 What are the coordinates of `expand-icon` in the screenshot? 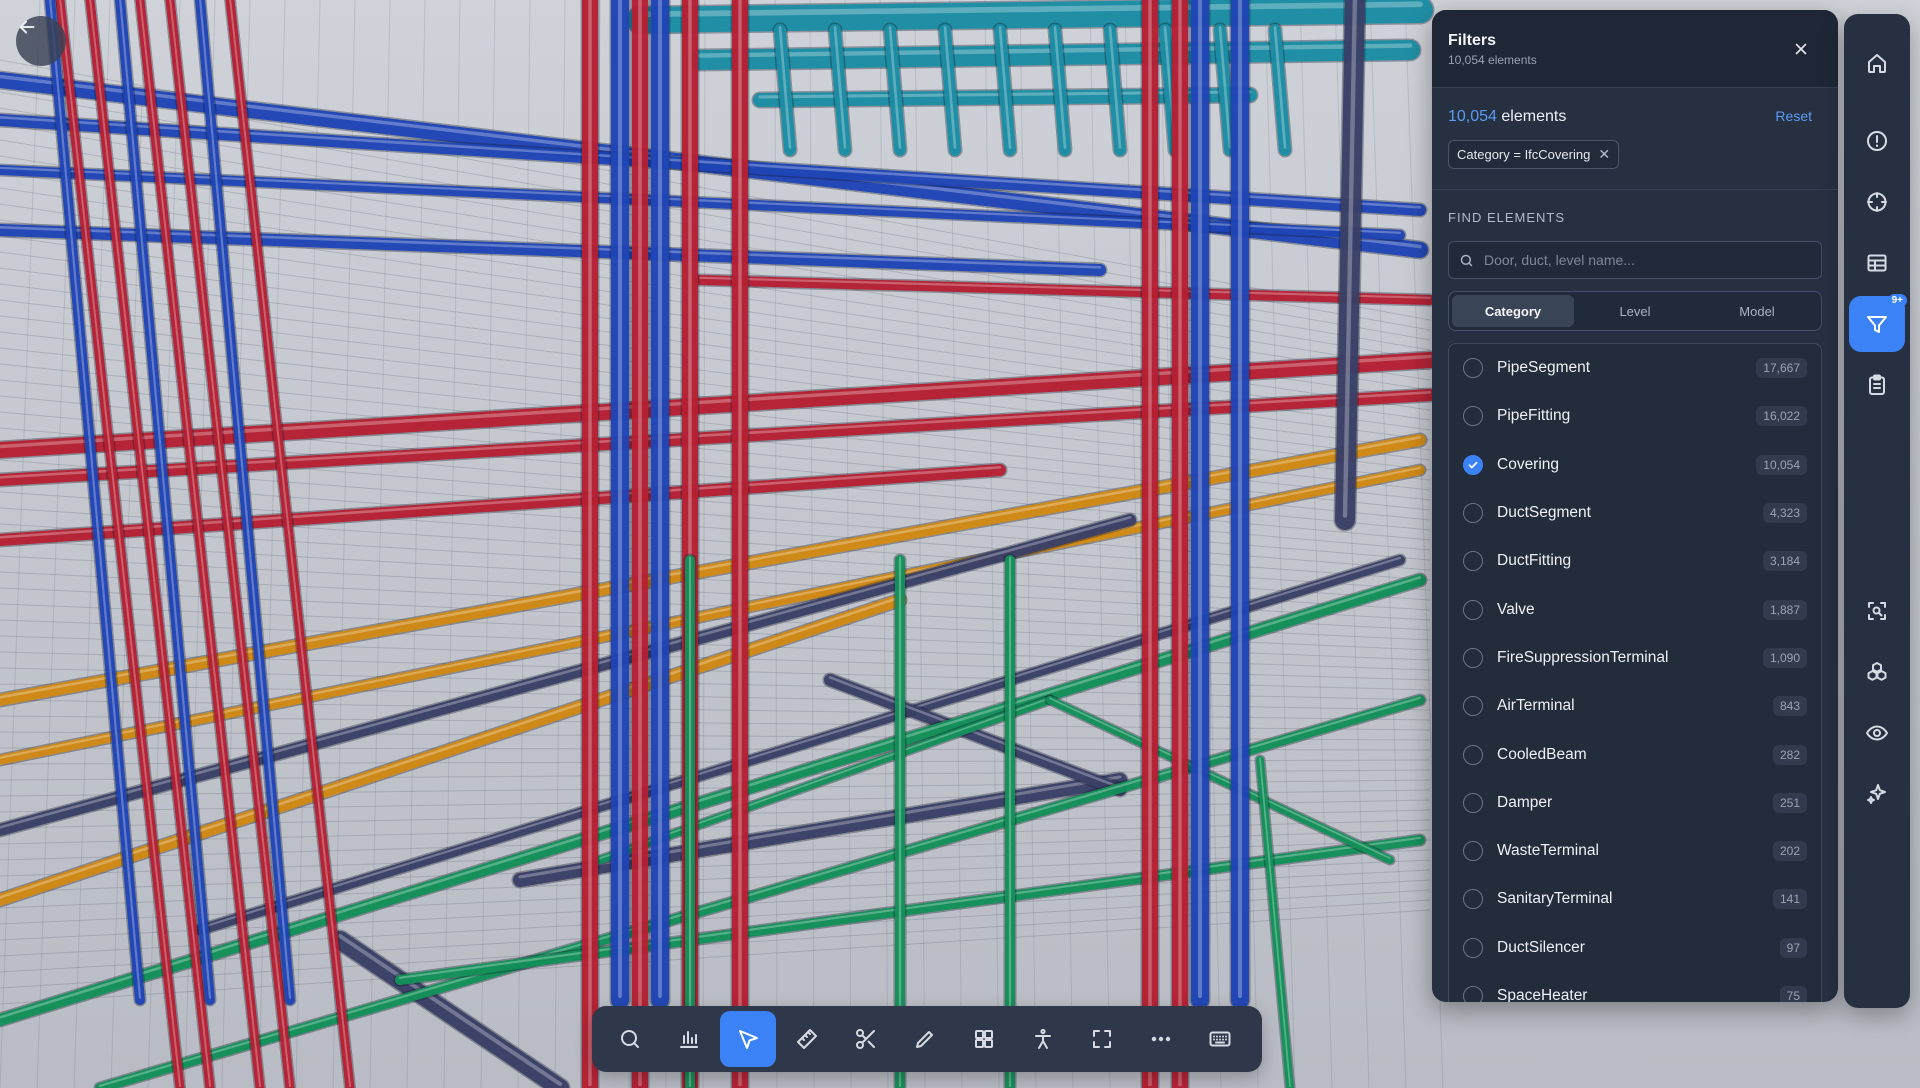 It's located at (1102, 1039).